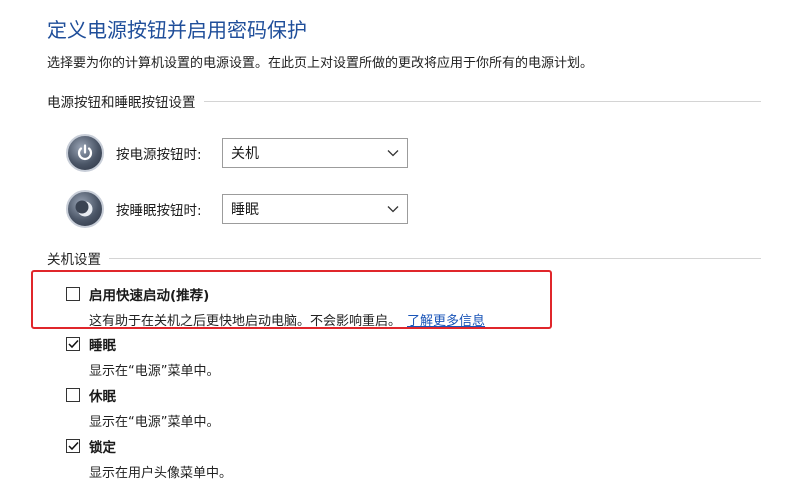  Describe the element at coordinates (73, 294) in the screenshot. I see `fast-startup-checkbox` at that location.